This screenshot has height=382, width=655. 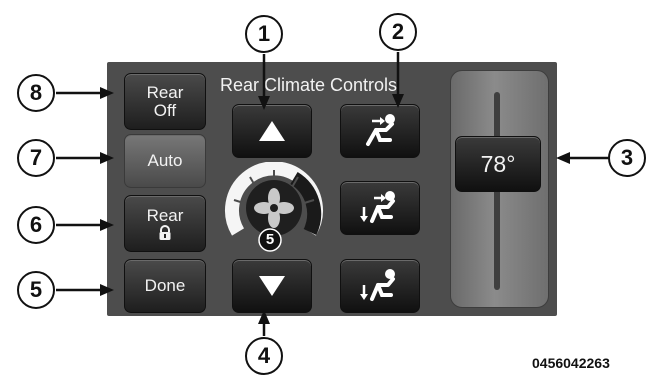 What do you see at coordinates (627, 158) in the screenshot?
I see `callout-3: 3` at bounding box center [627, 158].